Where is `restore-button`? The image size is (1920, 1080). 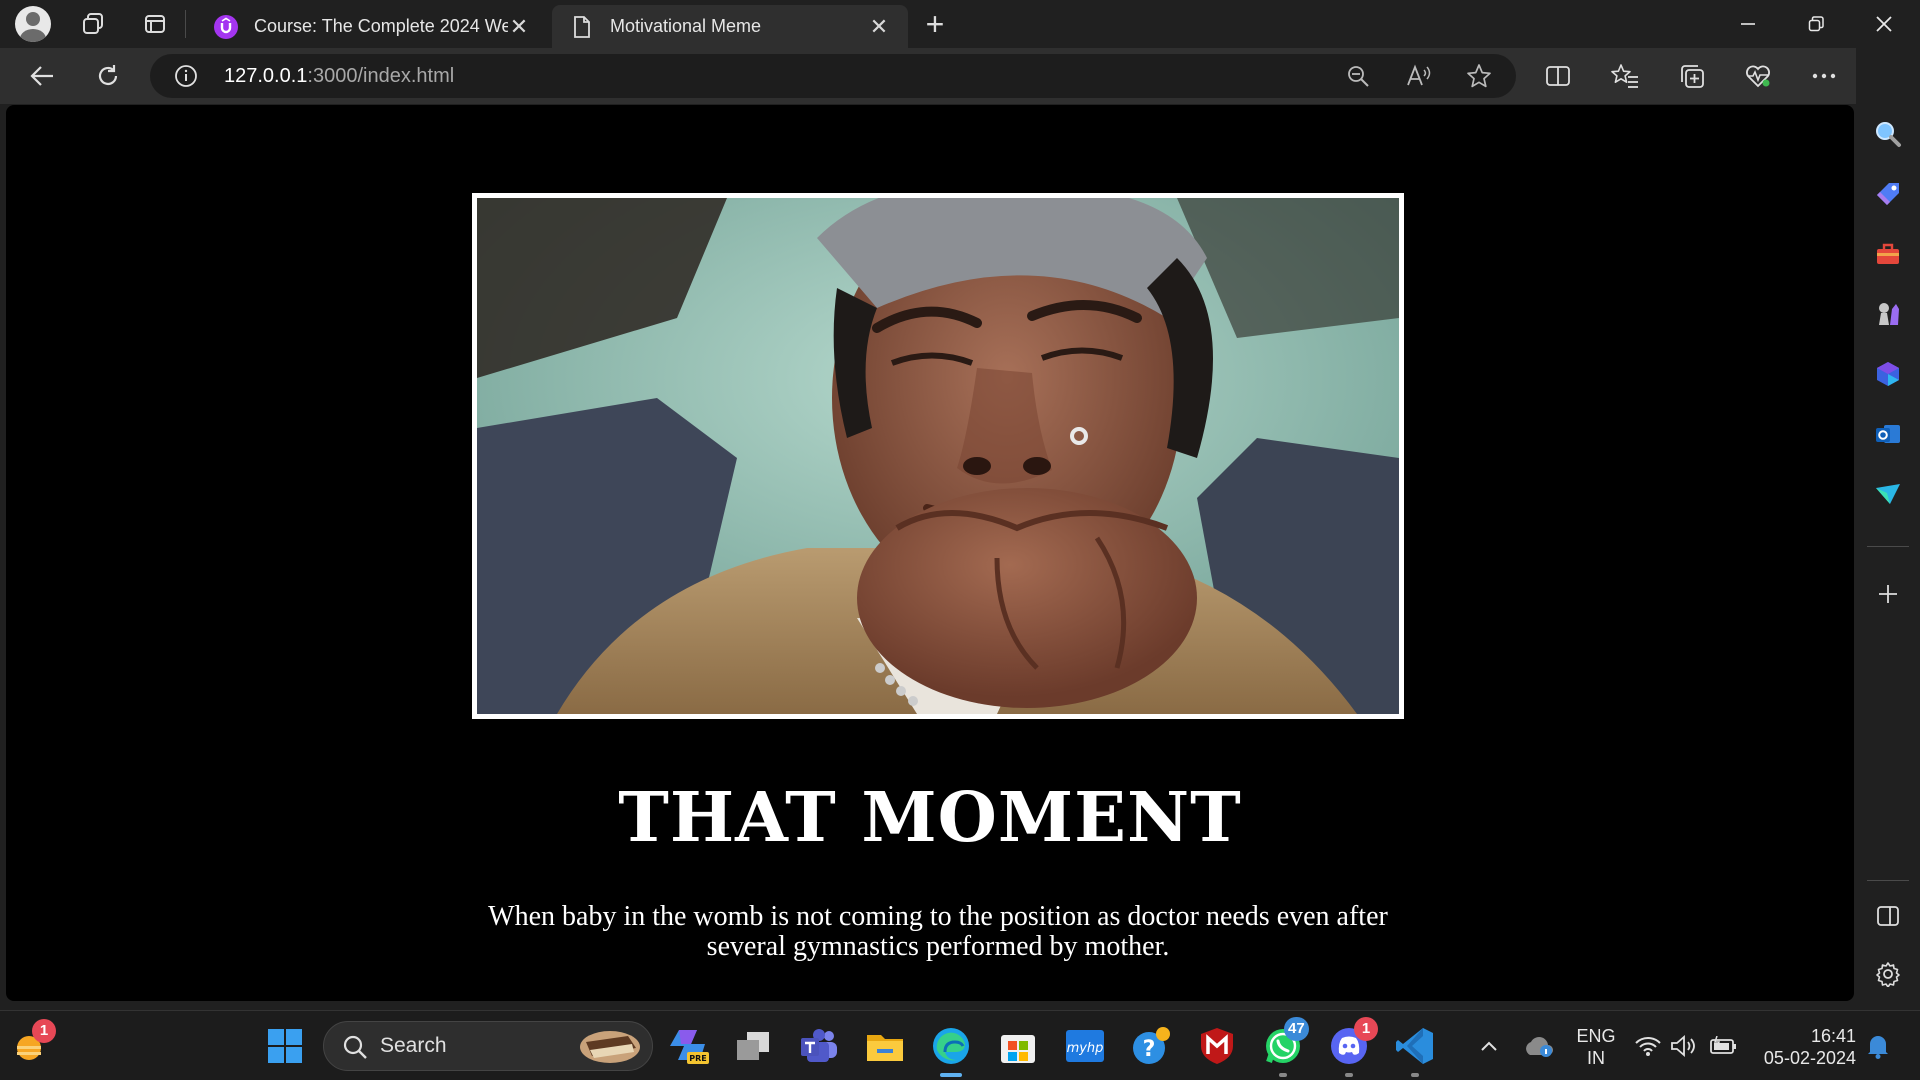 restore-button is located at coordinates (1816, 24).